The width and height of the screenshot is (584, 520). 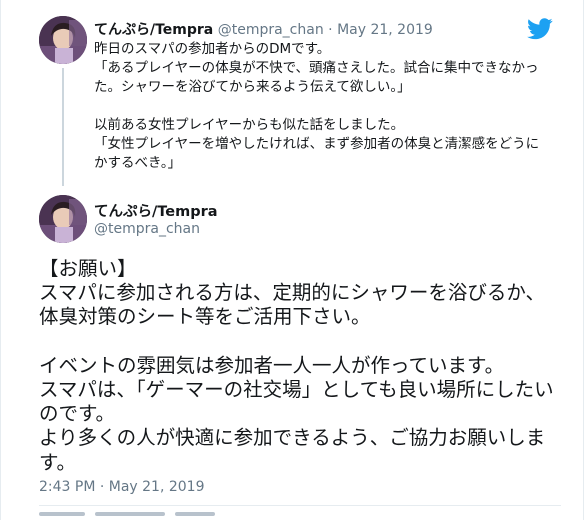 I want to click on divider, so click(x=300, y=505).